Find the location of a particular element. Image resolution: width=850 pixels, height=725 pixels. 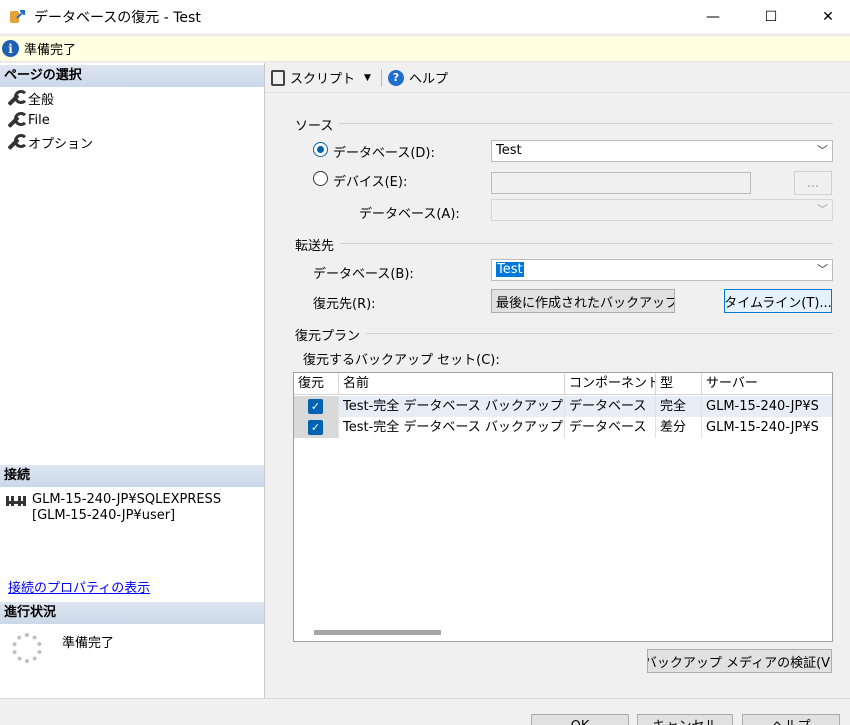

backup-sets-label: 復元するバックアップ セット(C): is located at coordinates (401, 360).